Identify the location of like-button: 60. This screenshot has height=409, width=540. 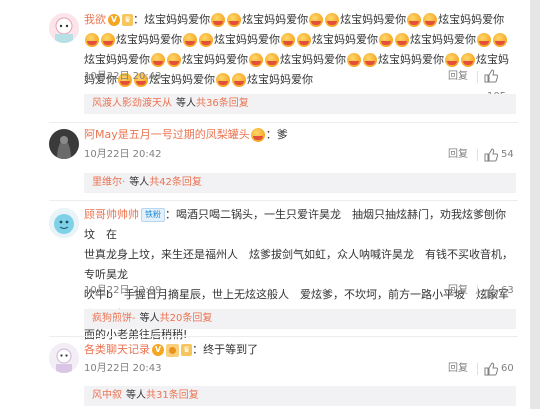
(499, 369).